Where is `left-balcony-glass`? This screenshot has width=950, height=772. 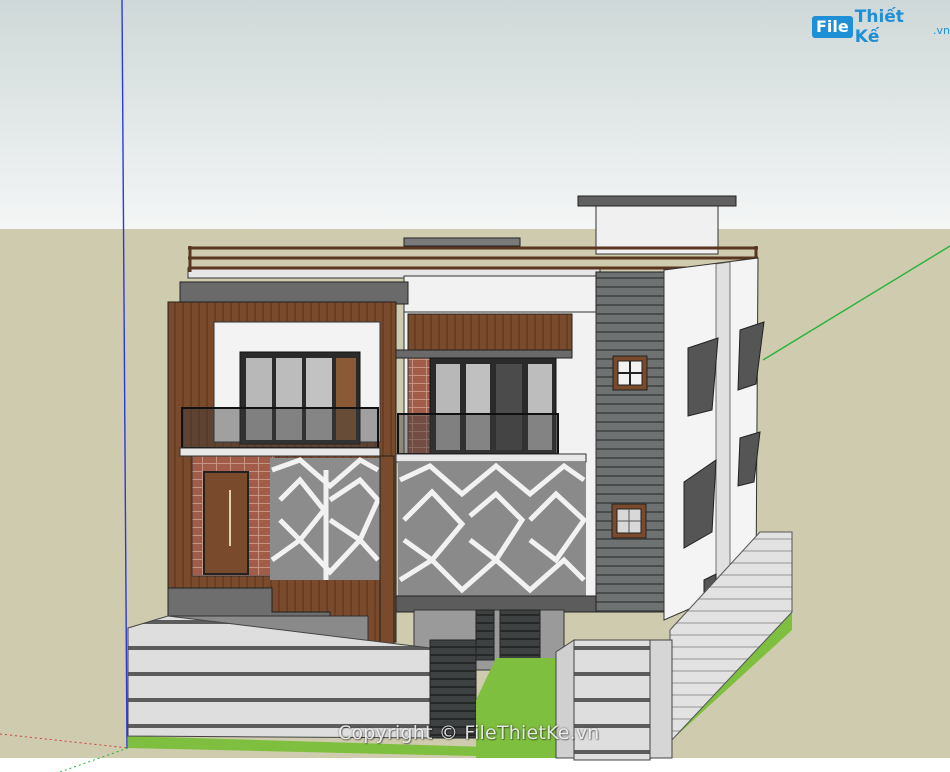 left-balcony-glass is located at coordinates (280, 428).